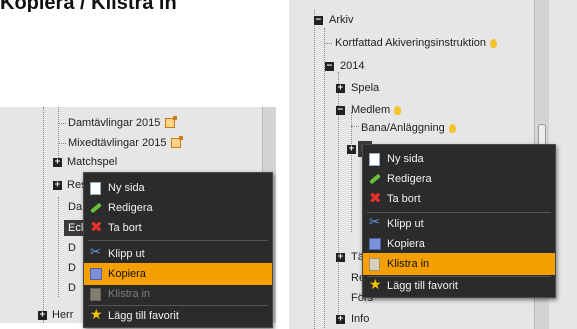 Image resolution: width=577 pixels, height=329 pixels. I want to click on tree-node-arkiv: Arkiv, so click(341, 20).